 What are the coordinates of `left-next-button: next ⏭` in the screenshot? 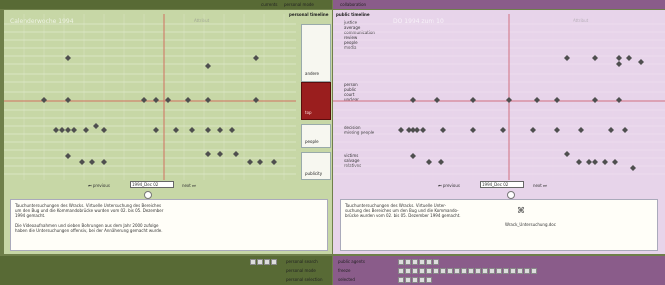 It's located at (189, 185).